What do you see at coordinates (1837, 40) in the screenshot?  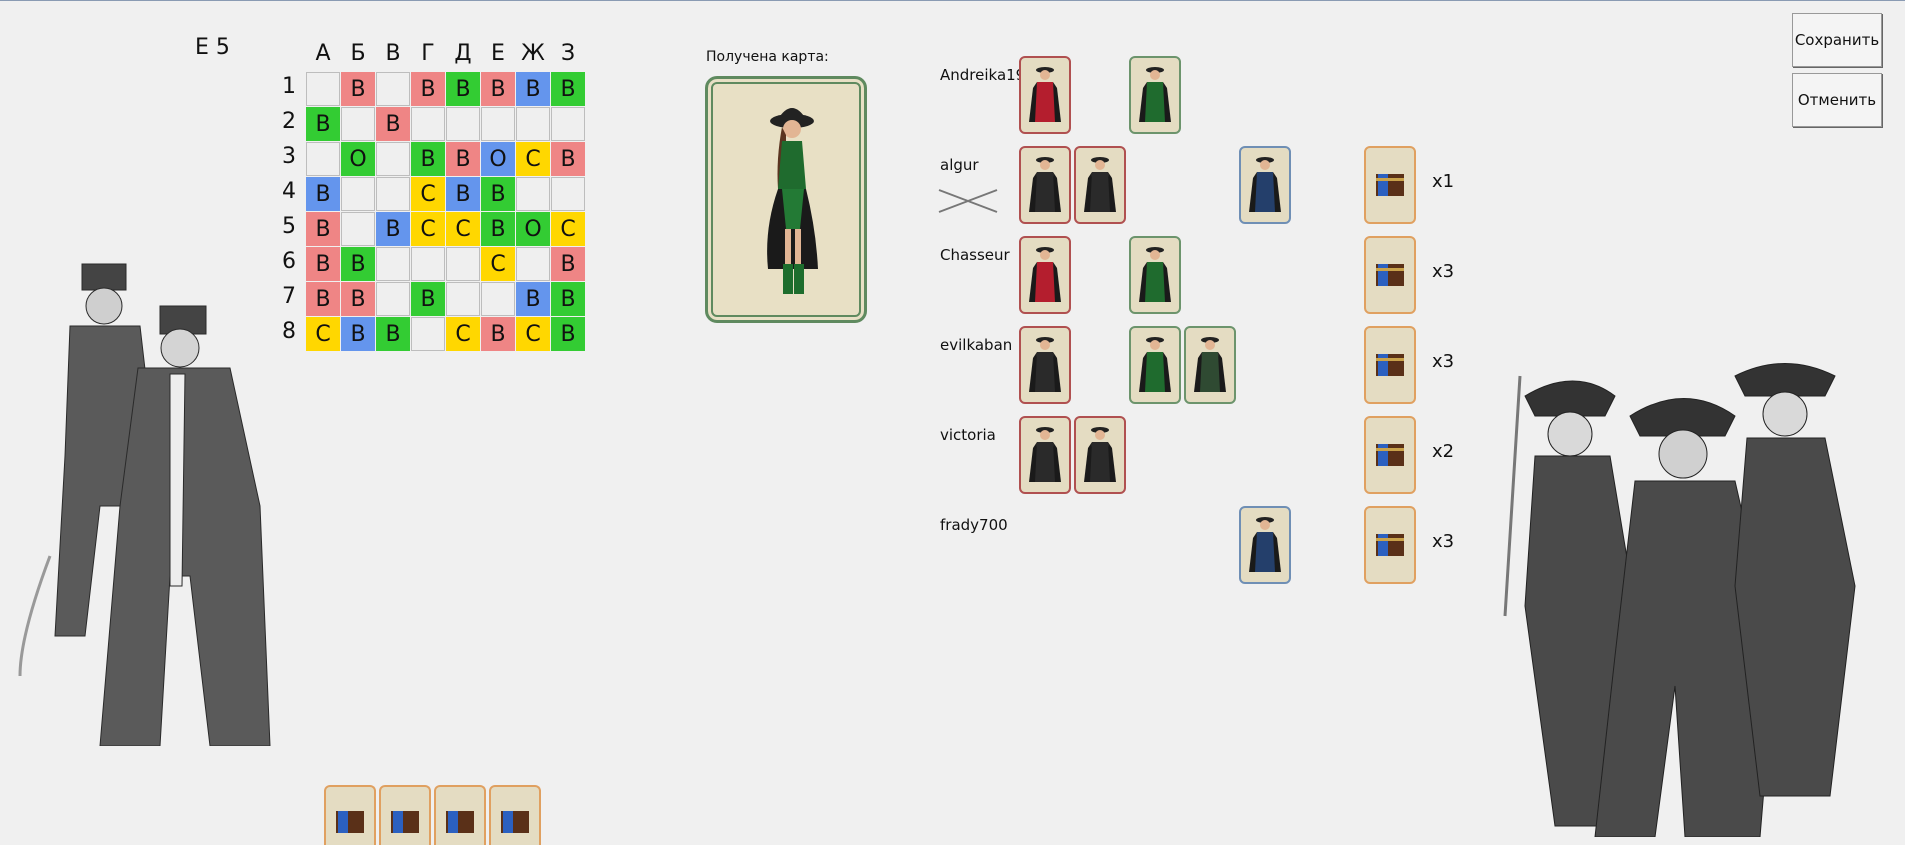 I see `save-button: Сохранить` at bounding box center [1837, 40].